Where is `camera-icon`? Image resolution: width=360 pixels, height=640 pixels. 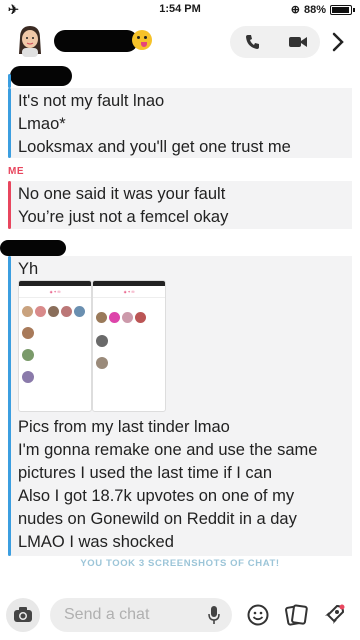 camera-icon is located at coordinates (23, 614).